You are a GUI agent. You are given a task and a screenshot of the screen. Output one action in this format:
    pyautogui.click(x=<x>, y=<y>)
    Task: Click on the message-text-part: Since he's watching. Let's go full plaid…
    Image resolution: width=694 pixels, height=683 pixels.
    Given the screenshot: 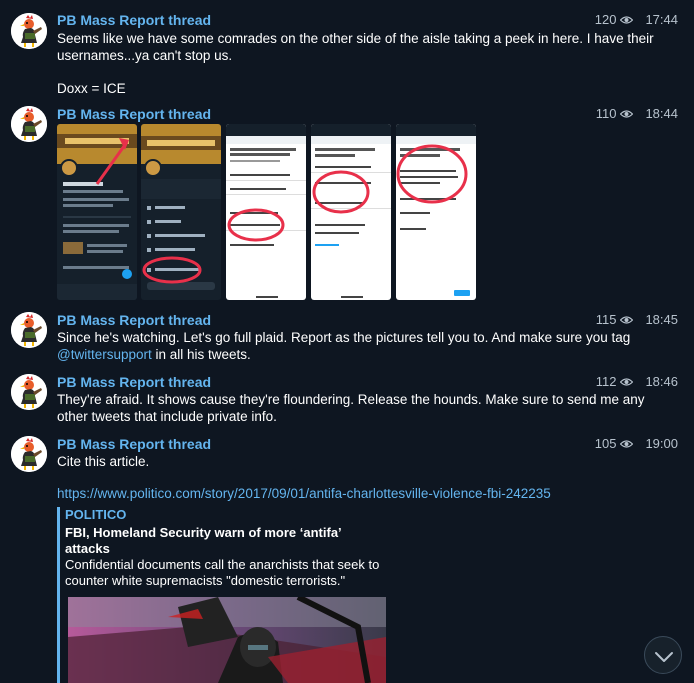 What is the action you would take?
    pyautogui.click(x=345, y=337)
    